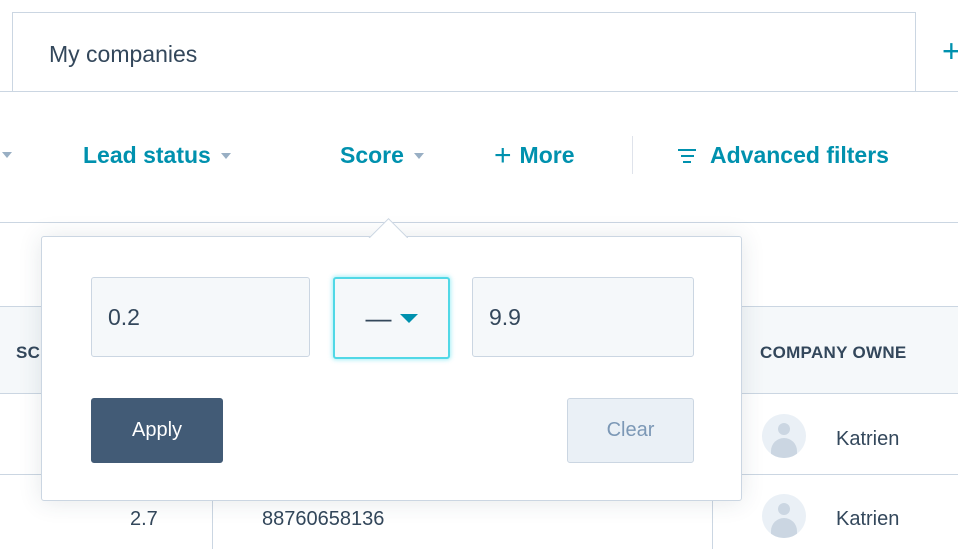 This screenshot has width=958, height=549. I want to click on score-max-value: 9.9, so click(505, 316).